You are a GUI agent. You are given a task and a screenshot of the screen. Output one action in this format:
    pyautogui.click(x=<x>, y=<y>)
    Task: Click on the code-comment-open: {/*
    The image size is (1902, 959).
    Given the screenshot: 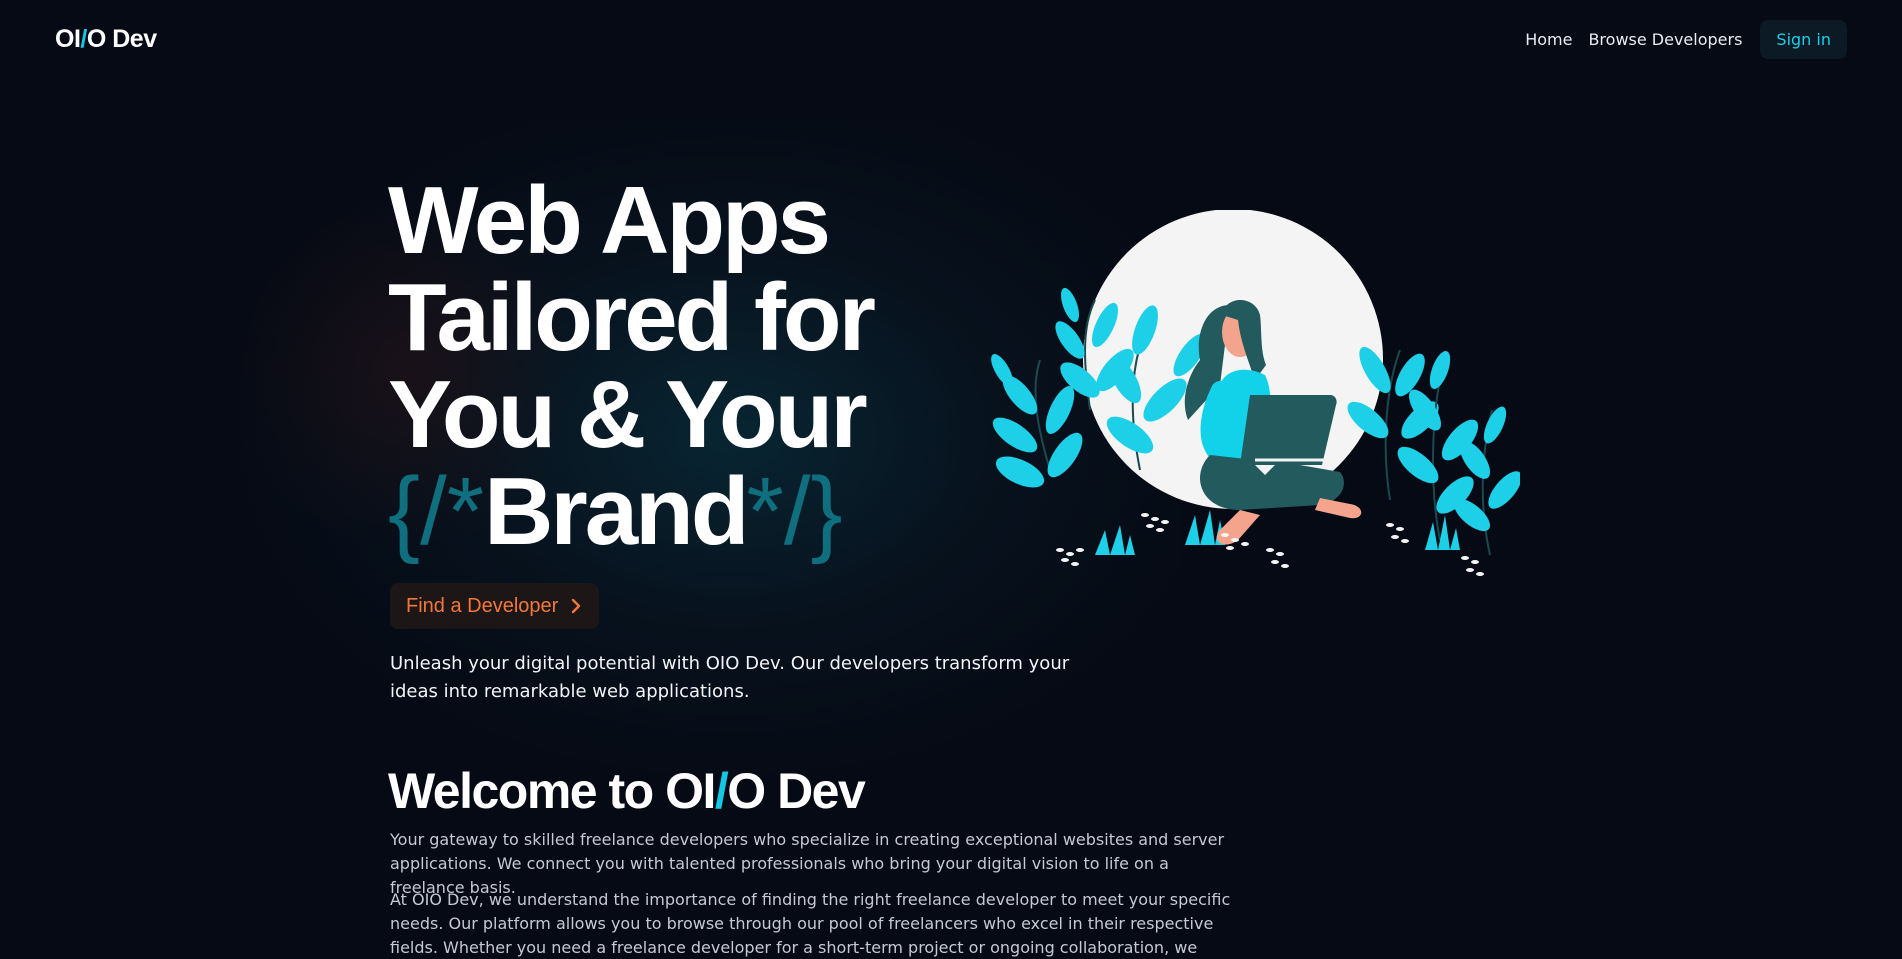 What is the action you would take?
    pyautogui.click(x=436, y=511)
    